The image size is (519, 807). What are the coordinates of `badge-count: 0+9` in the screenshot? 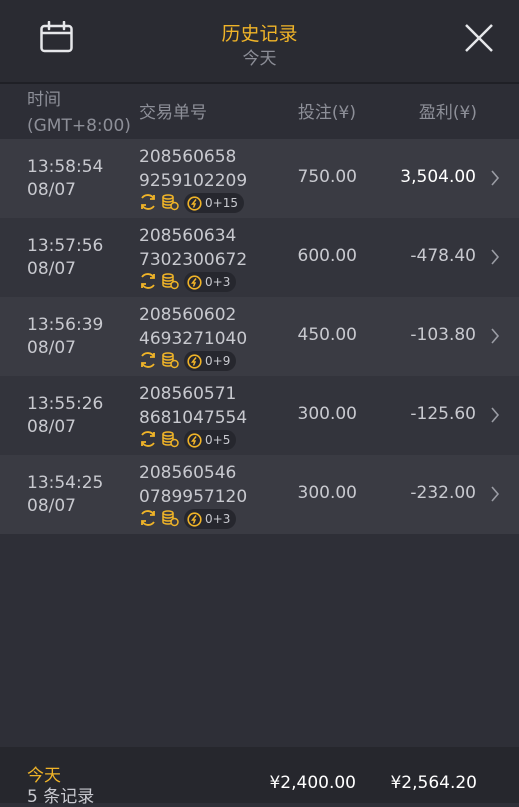 It's located at (218, 361).